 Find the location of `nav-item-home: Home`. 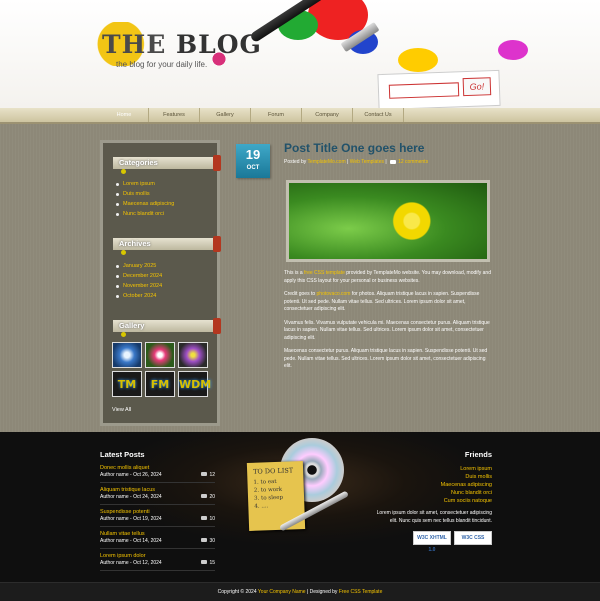

nav-item-home: Home is located at coordinates (124, 115).